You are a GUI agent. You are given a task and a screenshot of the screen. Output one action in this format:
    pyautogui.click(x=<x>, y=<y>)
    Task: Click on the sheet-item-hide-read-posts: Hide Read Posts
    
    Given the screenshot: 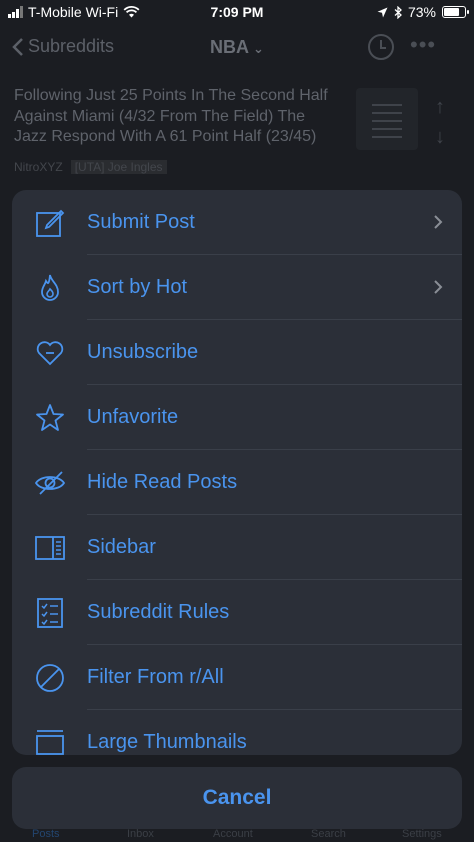 What is the action you would take?
    pyautogui.click(x=237, y=482)
    